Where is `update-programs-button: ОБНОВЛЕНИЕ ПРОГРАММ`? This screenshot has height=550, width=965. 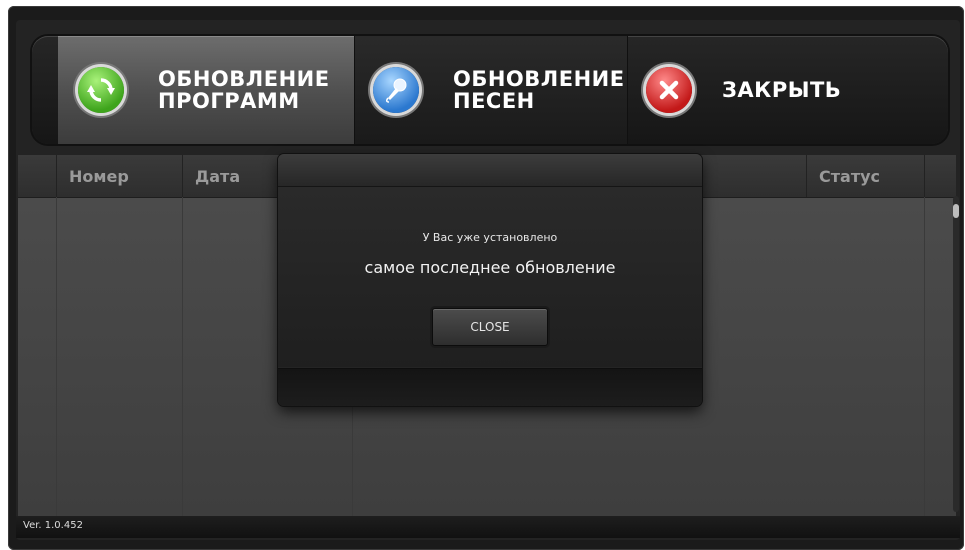 update-programs-button: ОБНОВЛЕНИЕ ПРОГРАММ is located at coordinates (206, 90).